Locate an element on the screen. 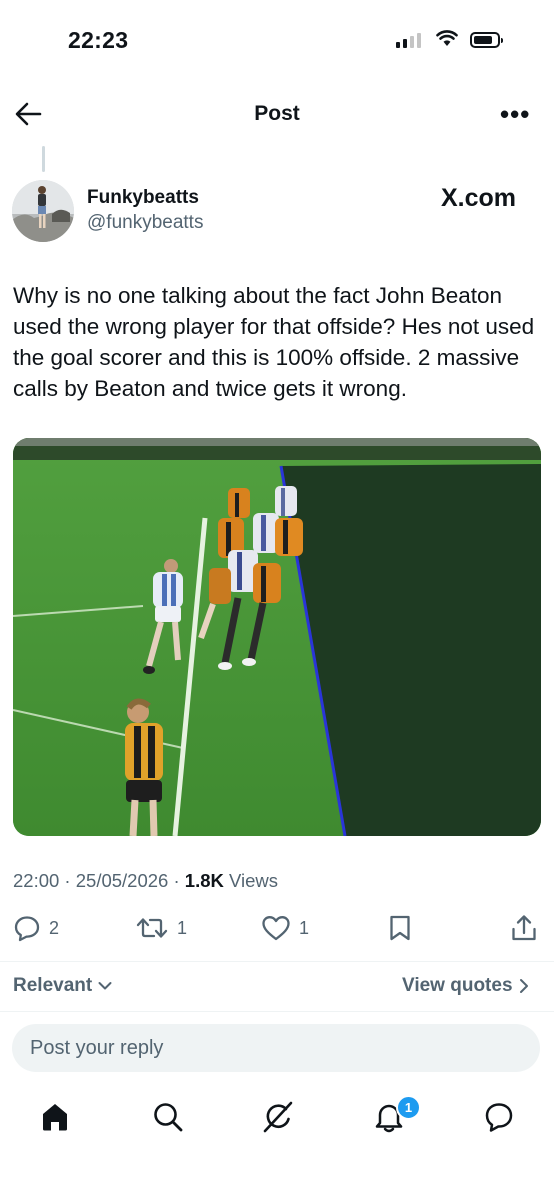  chevron-right-icon is located at coordinates (523, 986).